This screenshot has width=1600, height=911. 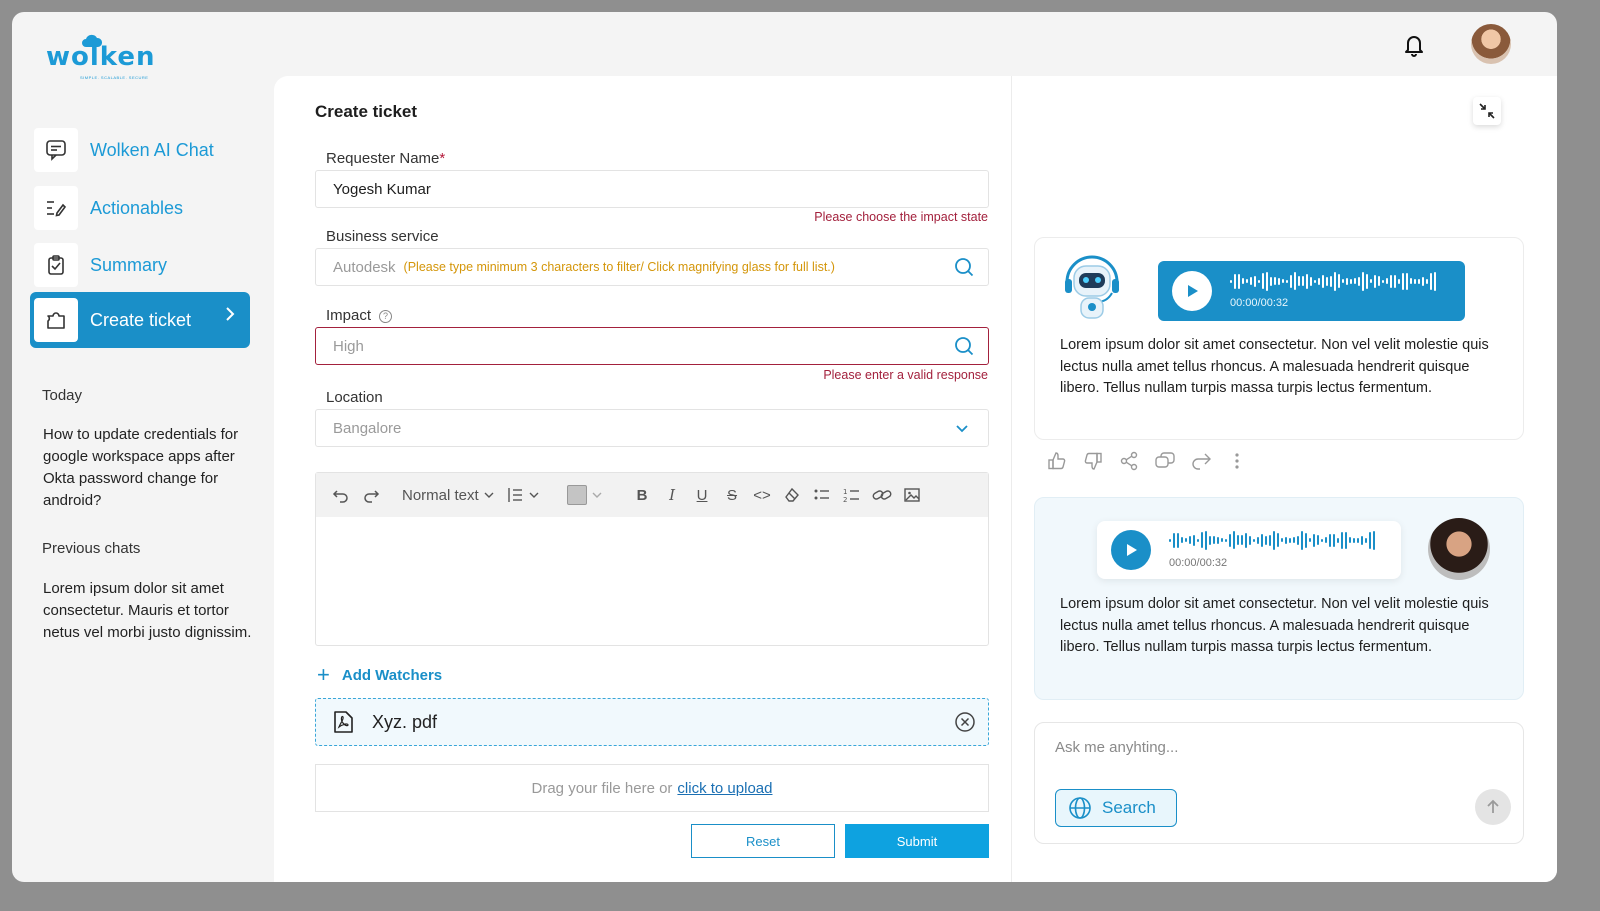 I want to click on image-icon, so click(x=912, y=495).